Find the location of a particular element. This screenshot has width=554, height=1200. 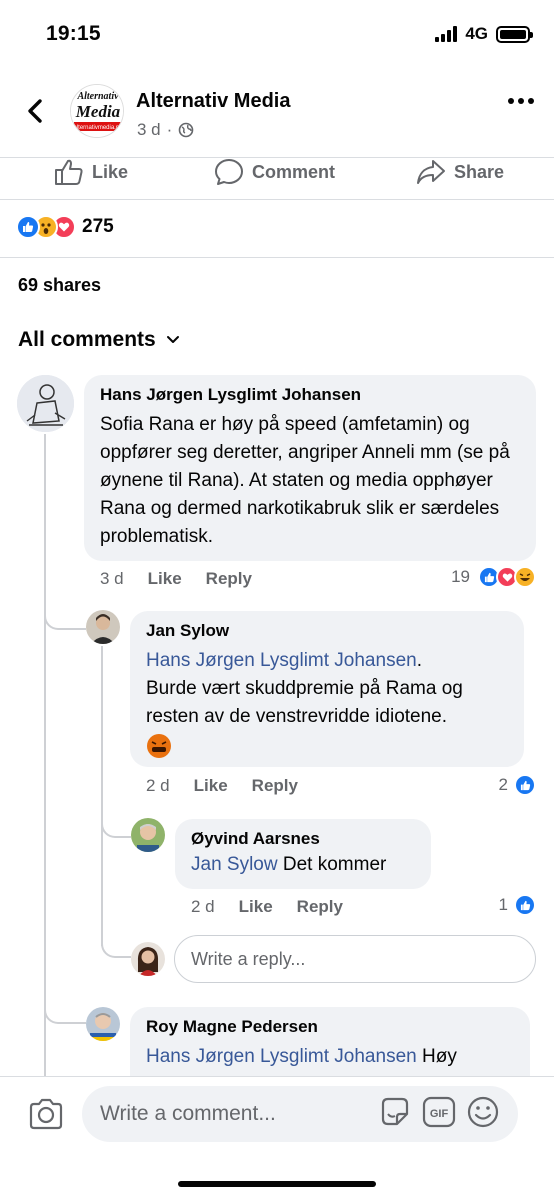

comment-bubble: Øyvind Aarsnes Jan Sylow Det kommer is located at coordinates (303, 854).